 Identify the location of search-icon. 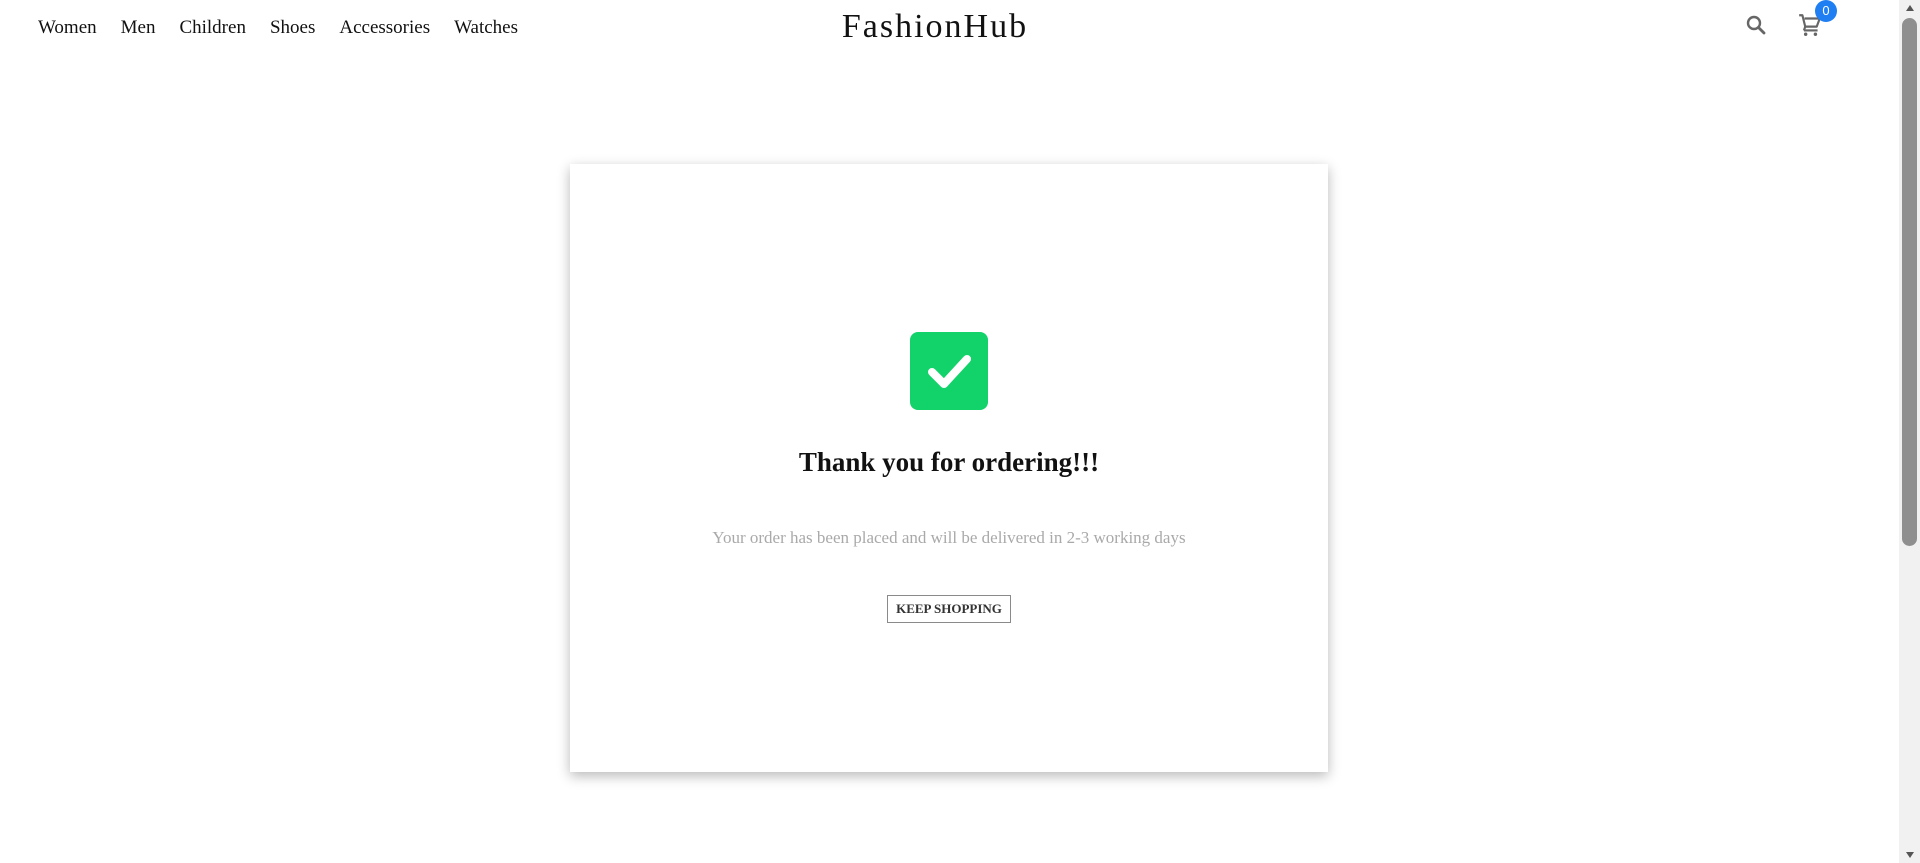
(1756, 25).